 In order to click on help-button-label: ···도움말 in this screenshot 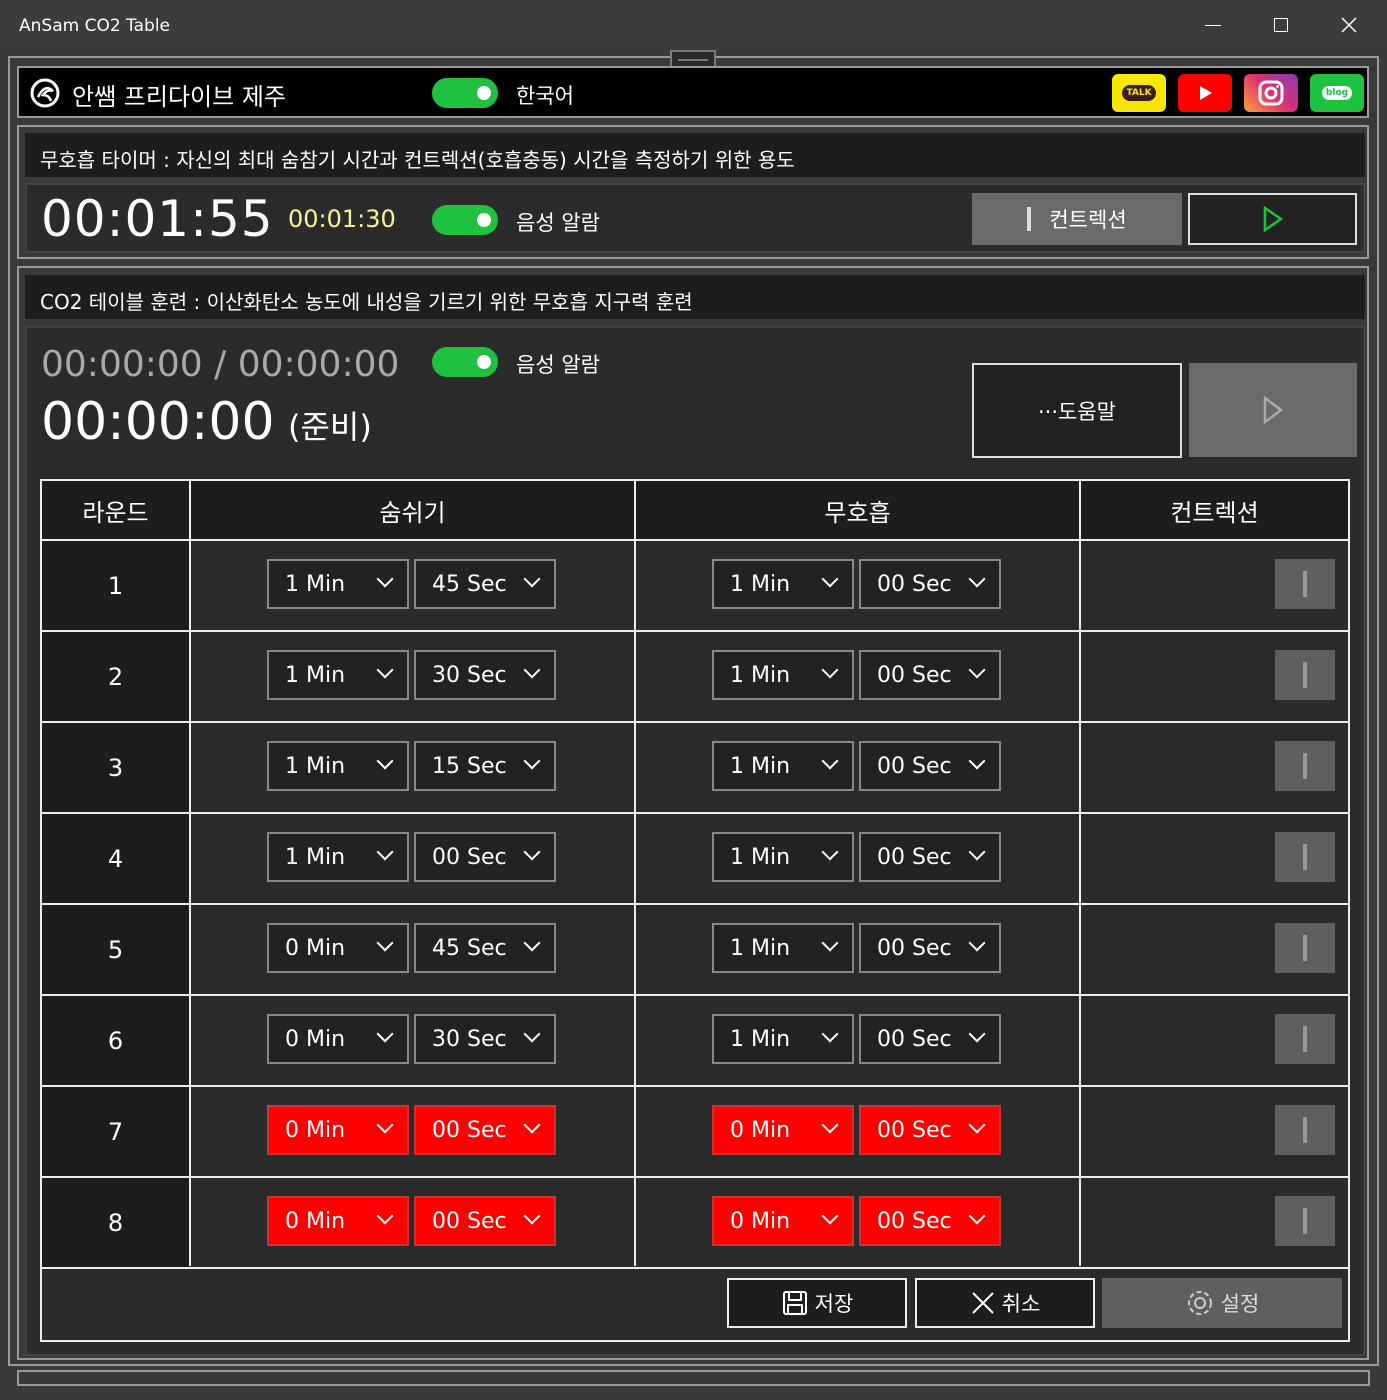, I will do `click(1077, 411)`.